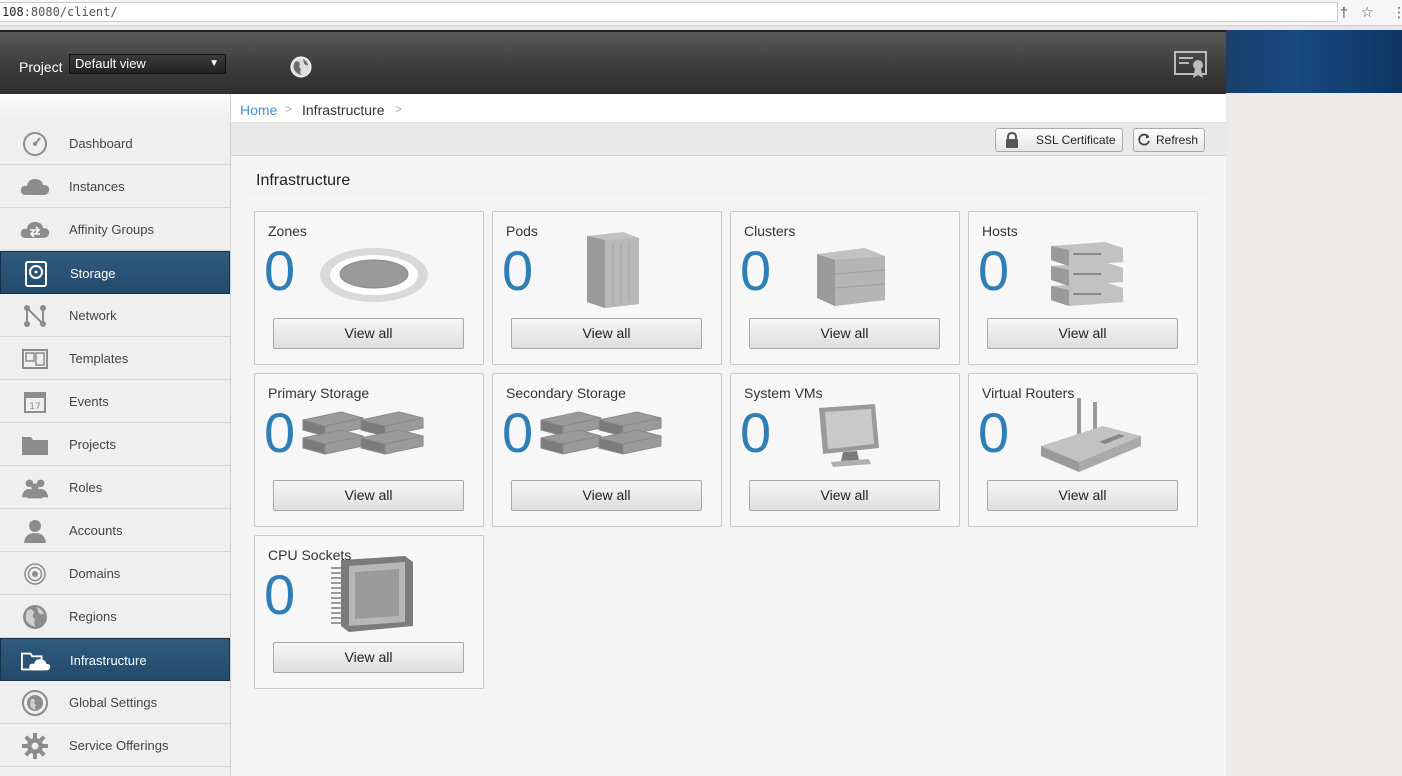 This screenshot has width=1402, height=776. What do you see at coordinates (147, 64) in the screenshot?
I see `project-select: Default view ▼` at bounding box center [147, 64].